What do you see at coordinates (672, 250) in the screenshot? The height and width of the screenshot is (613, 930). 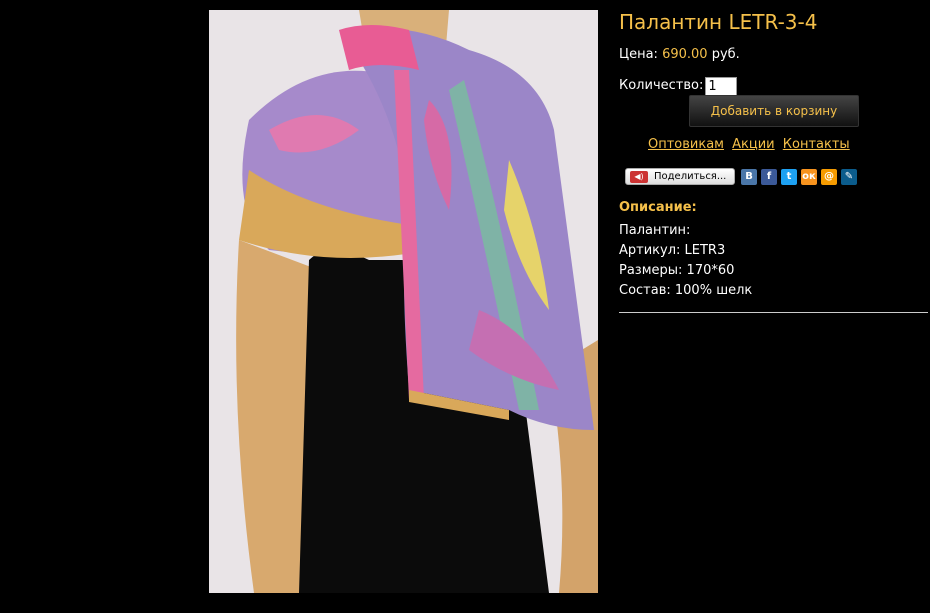 I see `description-line: Артикул: LETR3` at bounding box center [672, 250].